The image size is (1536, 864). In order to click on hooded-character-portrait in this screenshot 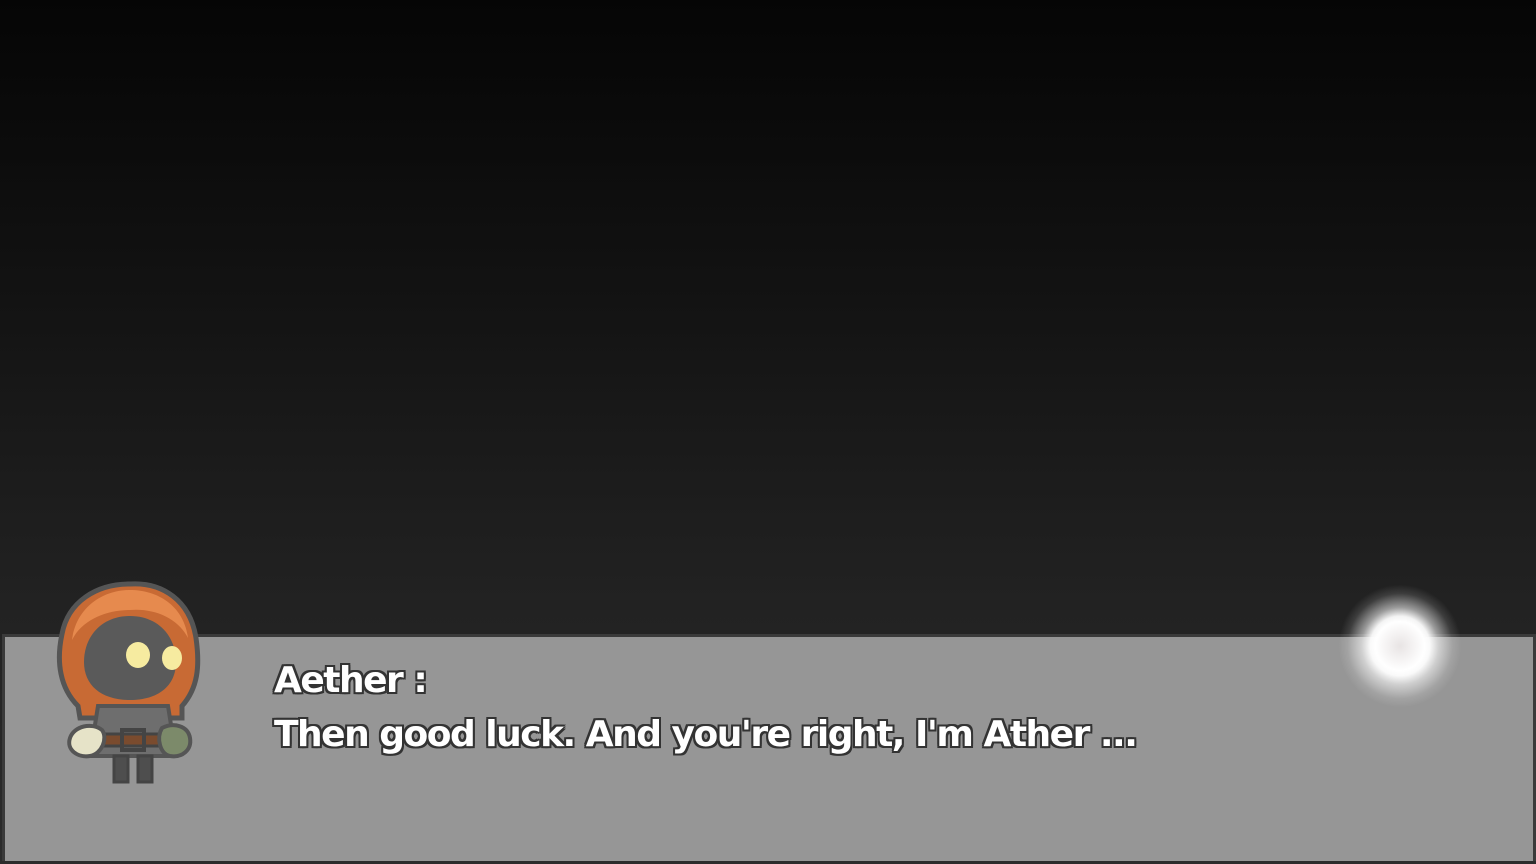, I will do `click(128, 682)`.